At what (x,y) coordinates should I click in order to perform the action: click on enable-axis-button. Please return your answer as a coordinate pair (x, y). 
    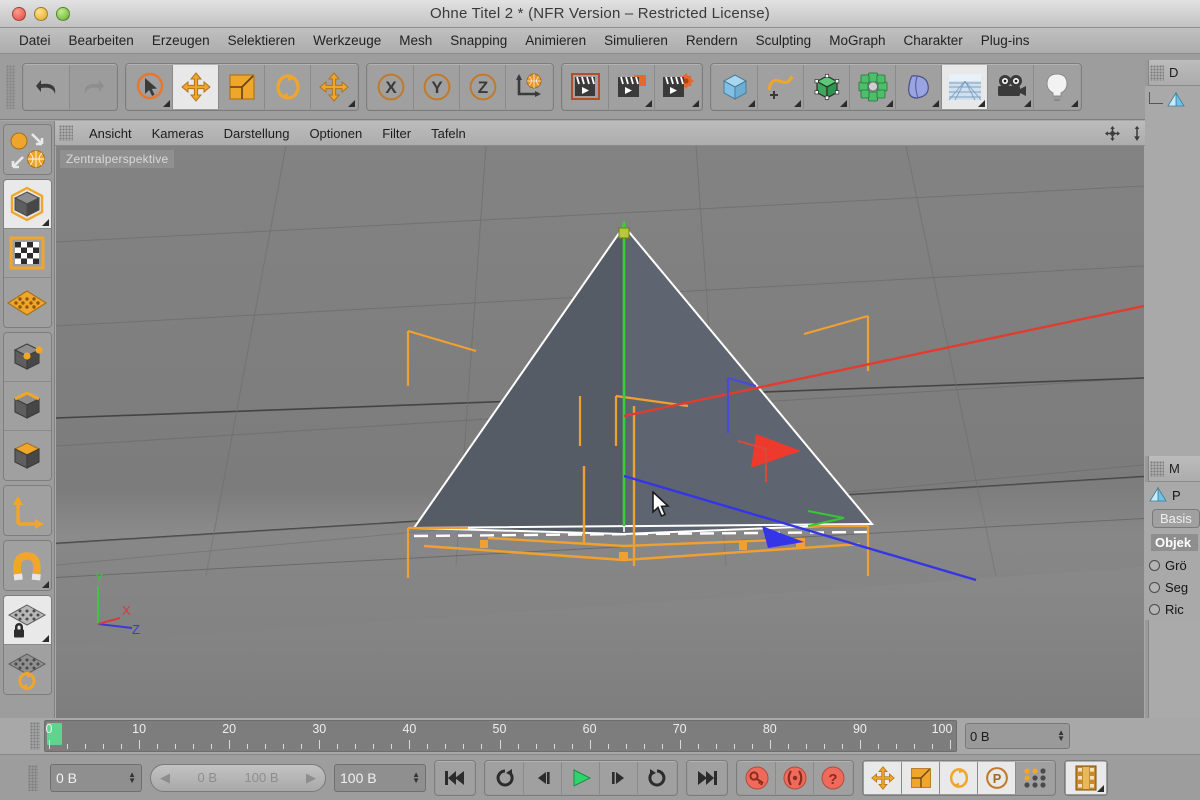
    Looking at the image, I should click on (27, 510).